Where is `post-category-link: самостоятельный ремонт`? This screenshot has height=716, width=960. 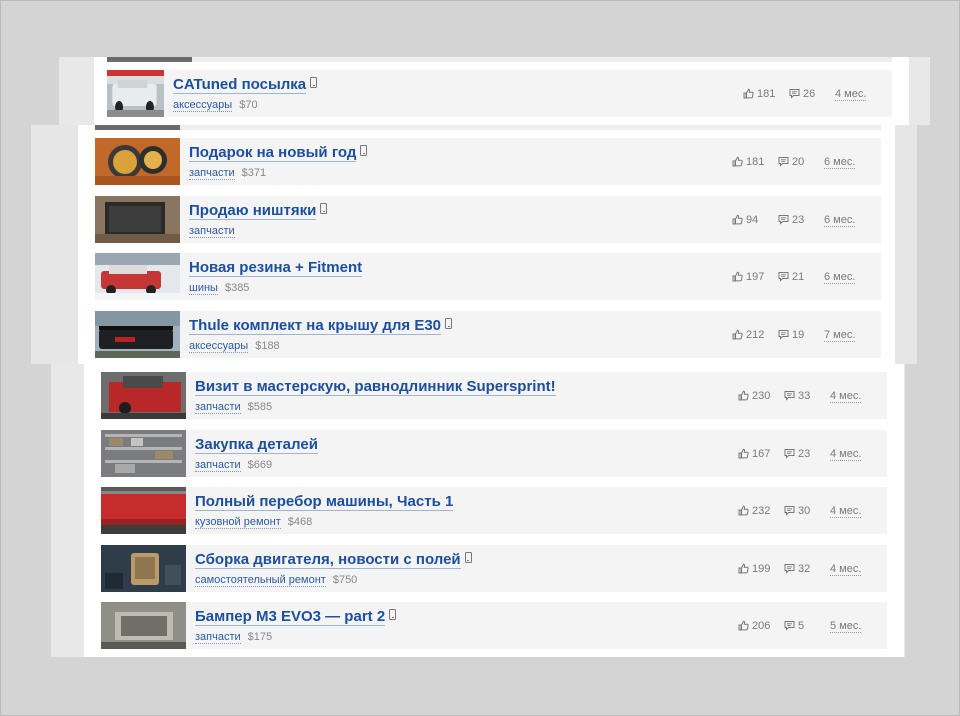
post-category-link: самостоятельный ремонт is located at coordinates (260, 580).